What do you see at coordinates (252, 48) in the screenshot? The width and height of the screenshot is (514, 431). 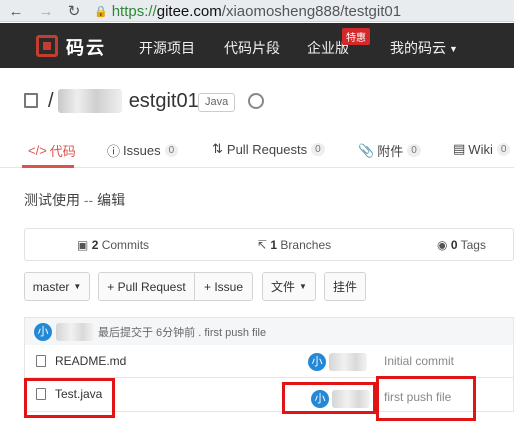 I see `nav-snippets: 代码片段` at bounding box center [252, 48].